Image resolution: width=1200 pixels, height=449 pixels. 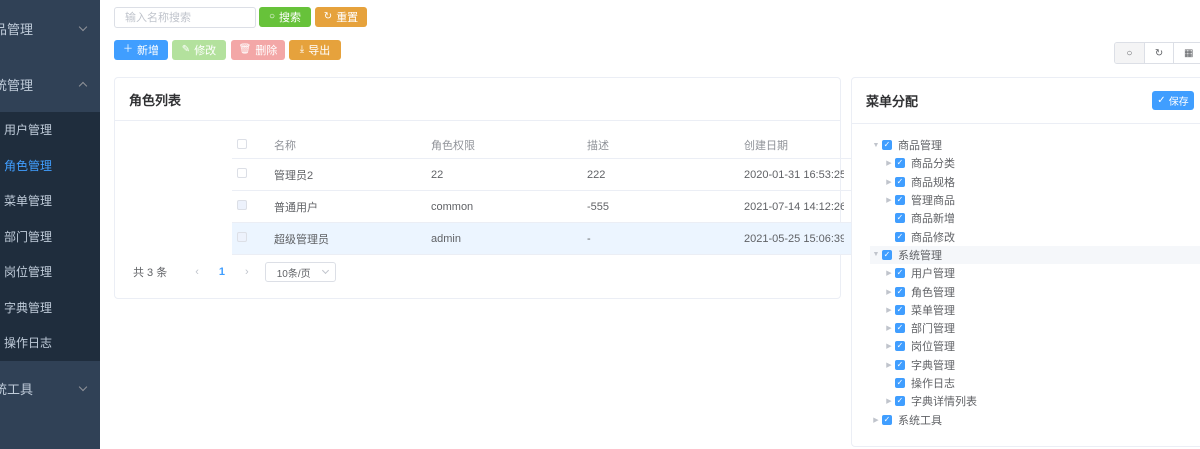 I want to click on edit-icon: ✎, so click(x=186, y=49).